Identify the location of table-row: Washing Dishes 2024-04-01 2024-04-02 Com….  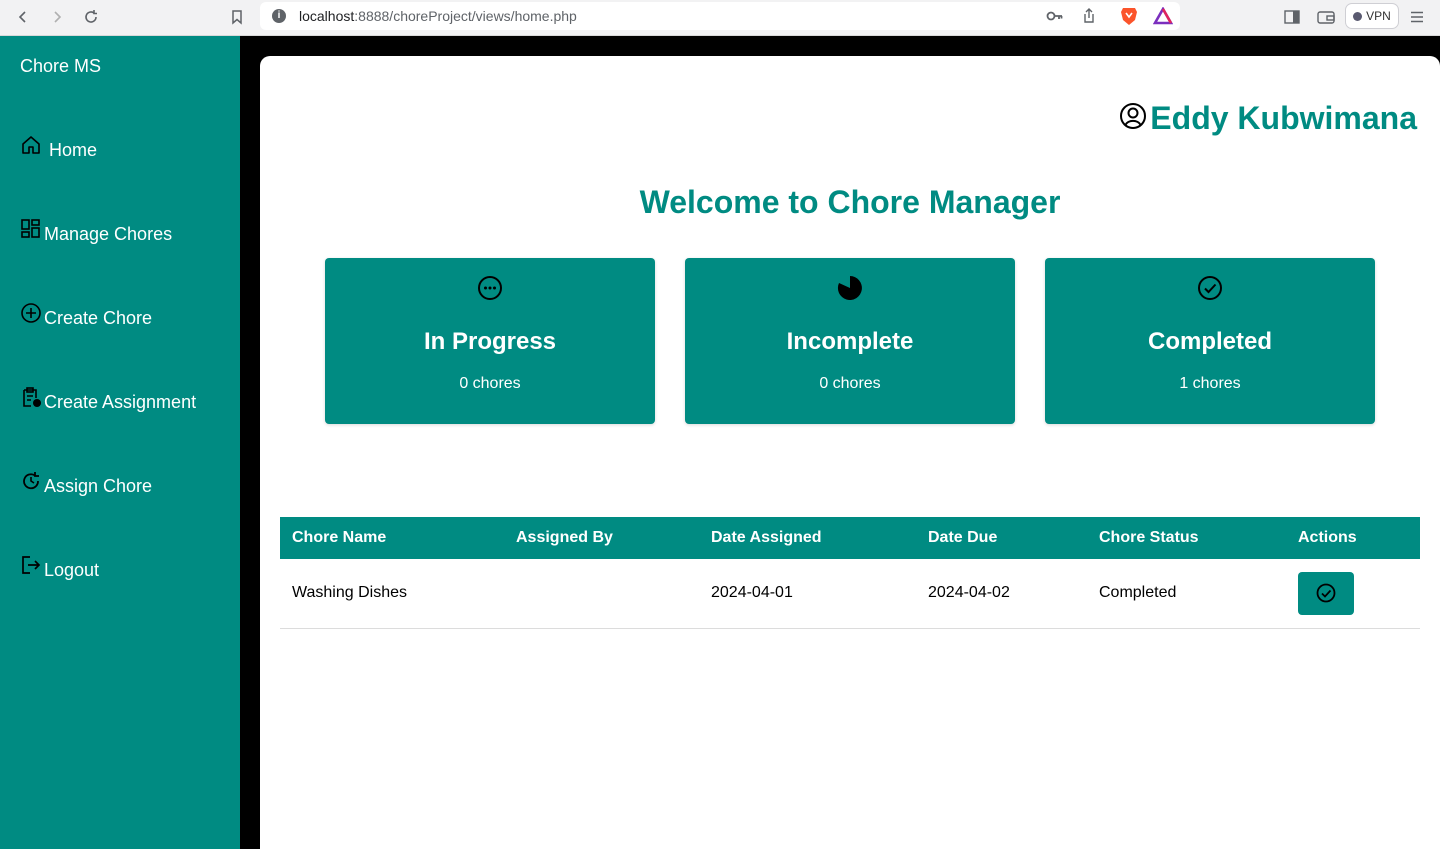
(850, 594).